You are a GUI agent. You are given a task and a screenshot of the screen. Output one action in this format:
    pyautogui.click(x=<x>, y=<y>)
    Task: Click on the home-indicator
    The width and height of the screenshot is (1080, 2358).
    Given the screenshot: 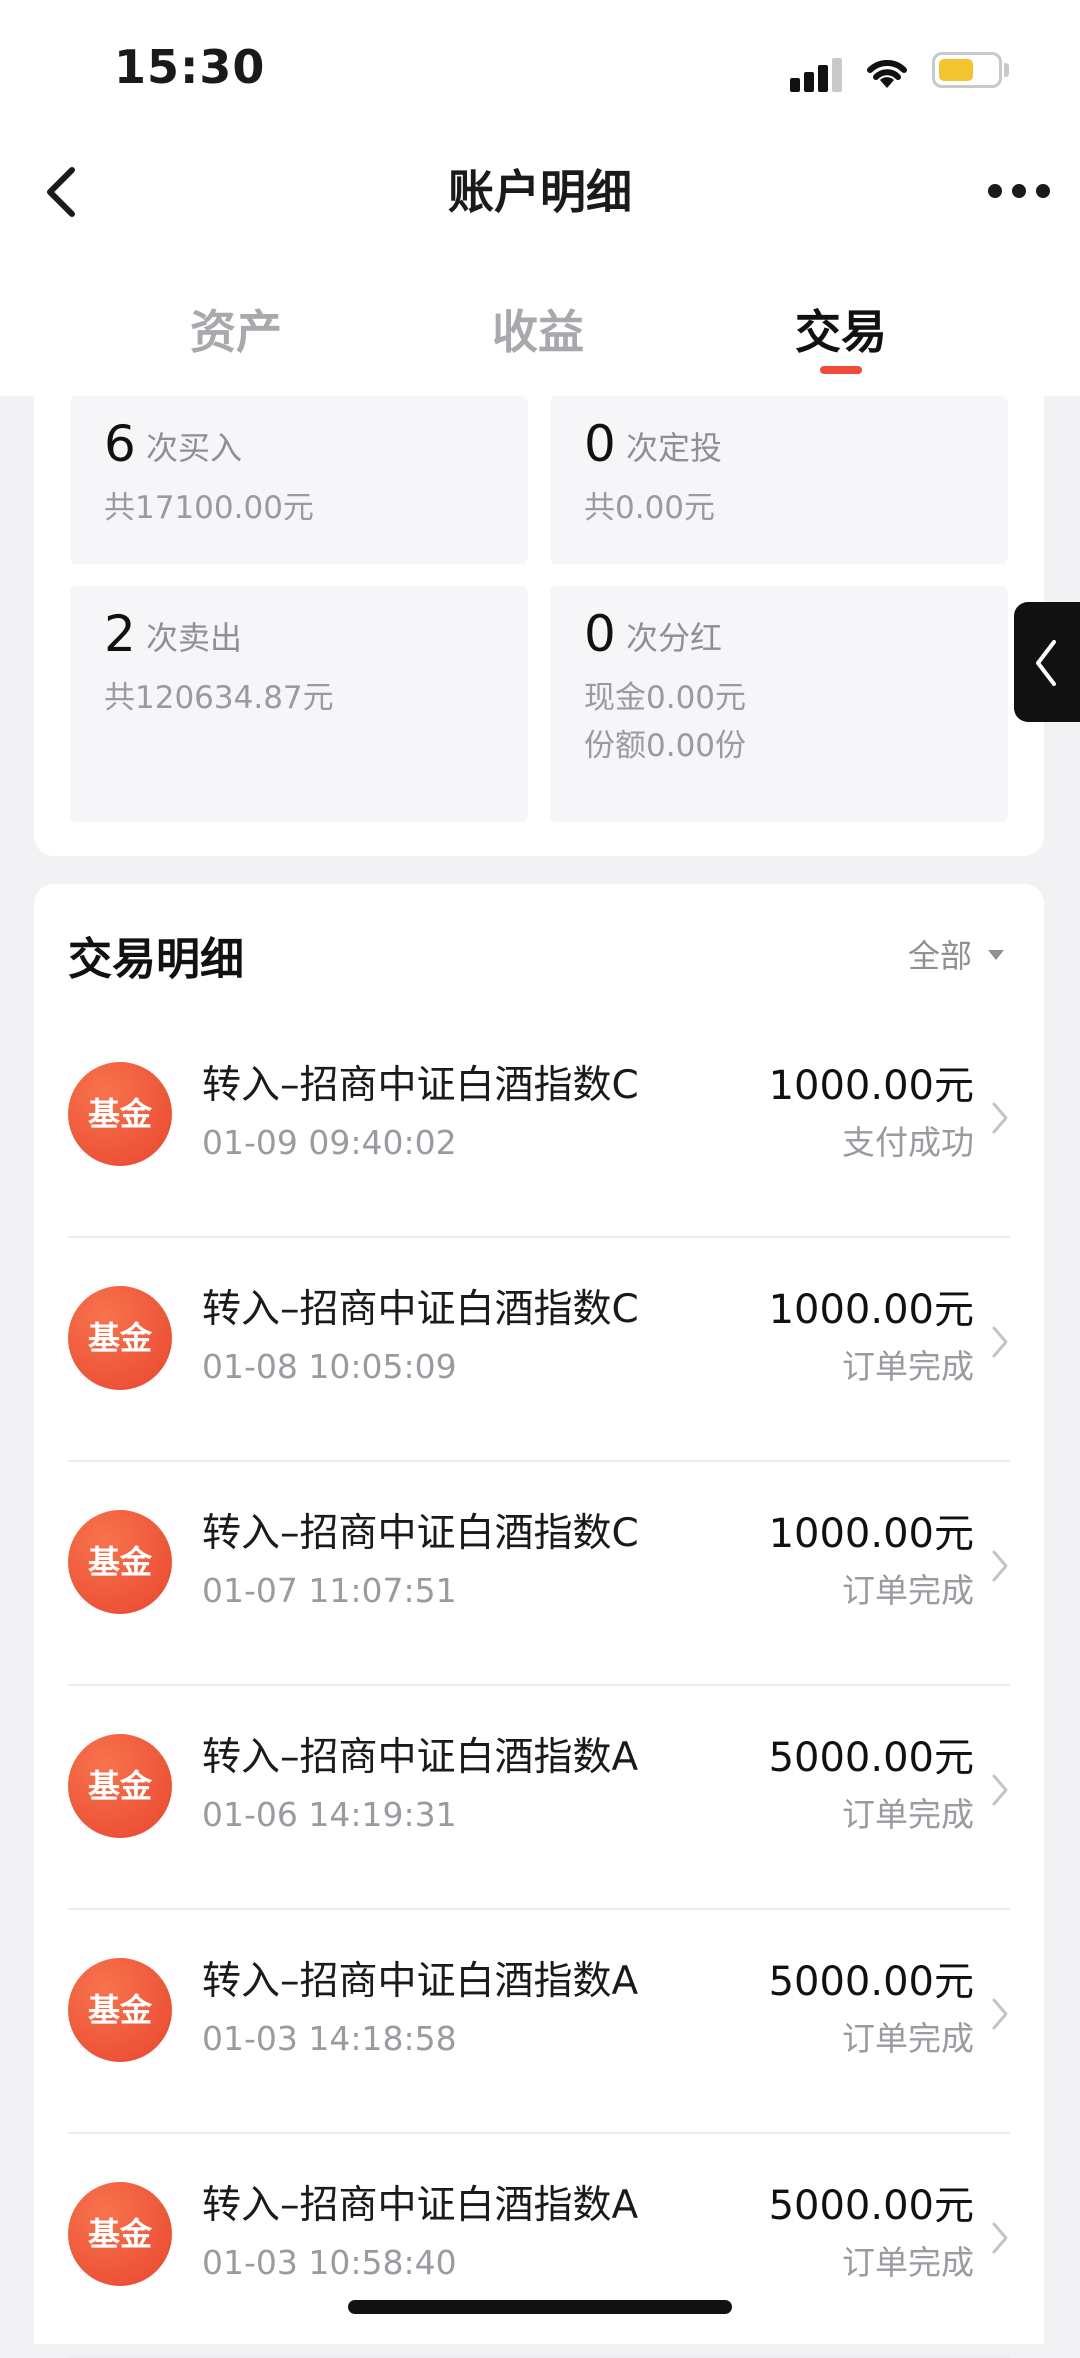 What is the action you would take?
    pyautogui.click(x=540, y=2307)
    